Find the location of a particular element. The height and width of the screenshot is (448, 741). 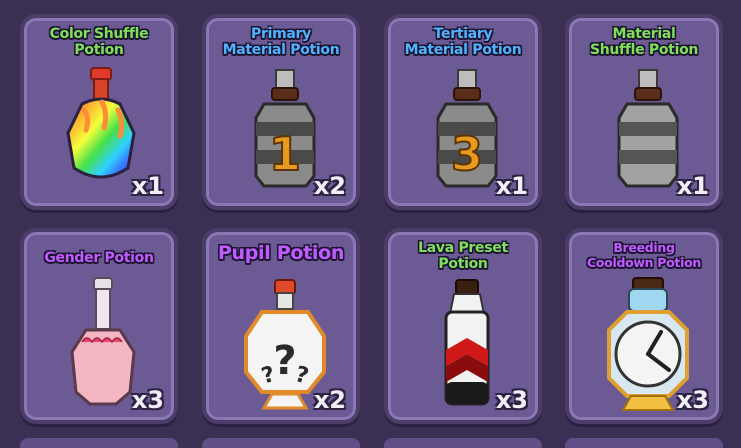

potion-number: 1 is located at coordinates (285, 154).